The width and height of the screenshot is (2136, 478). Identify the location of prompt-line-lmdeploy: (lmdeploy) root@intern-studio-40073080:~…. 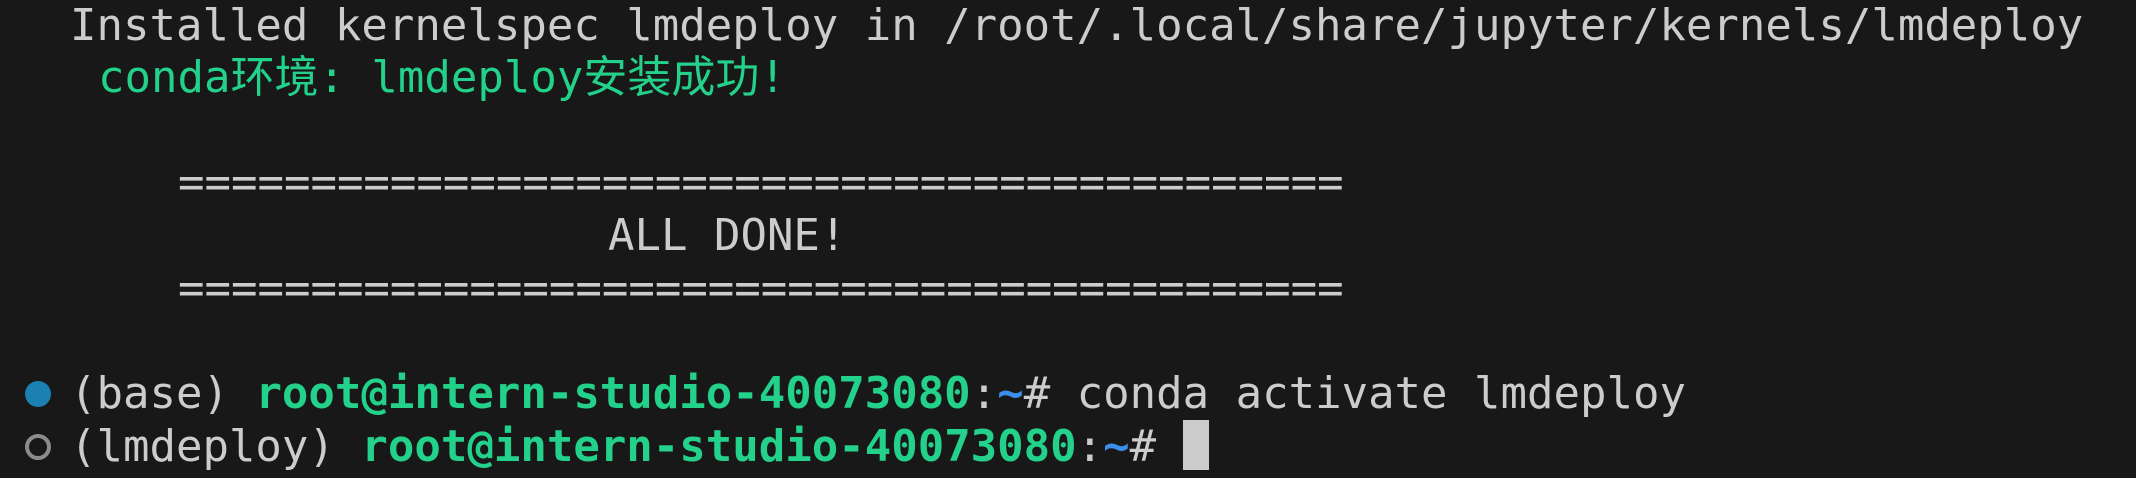
(639, 446).